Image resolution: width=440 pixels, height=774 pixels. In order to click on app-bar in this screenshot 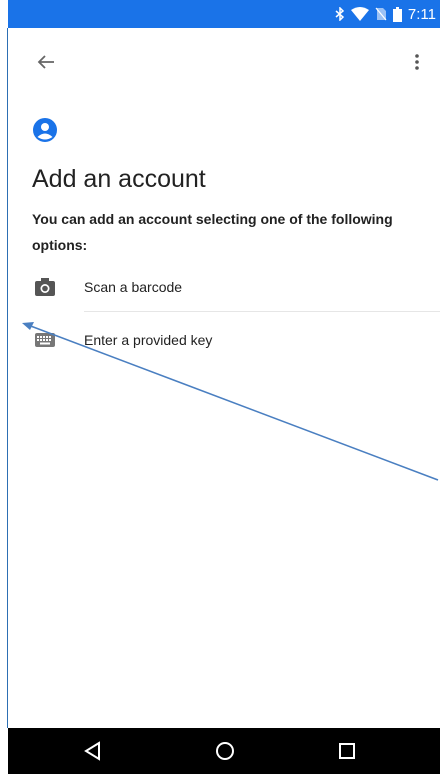, I will do `click(224, 60)`.